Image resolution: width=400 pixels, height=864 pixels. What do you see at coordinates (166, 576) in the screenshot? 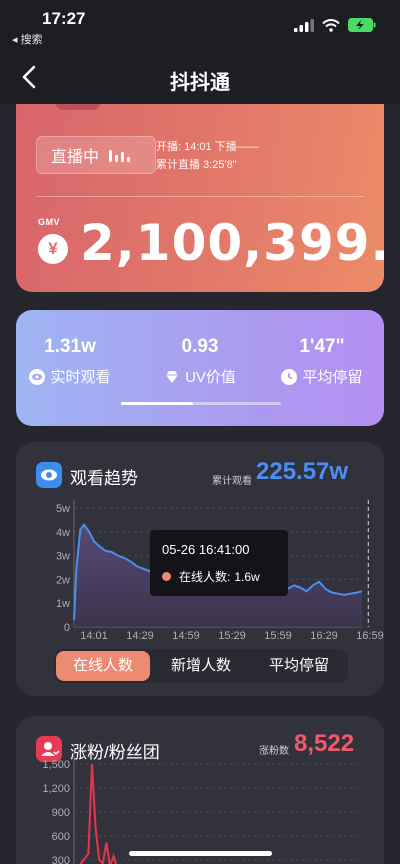
I see `tooltip-dot` at bounding box center [166, 576].